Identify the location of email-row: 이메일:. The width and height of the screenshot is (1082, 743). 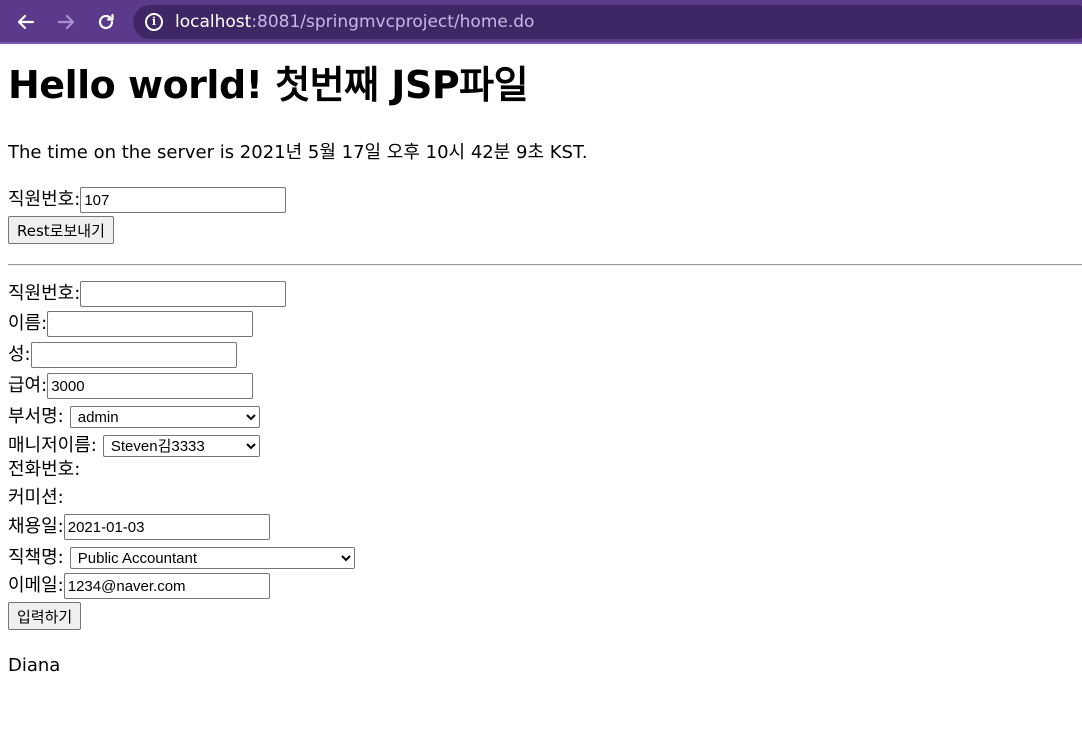
(139, 586).